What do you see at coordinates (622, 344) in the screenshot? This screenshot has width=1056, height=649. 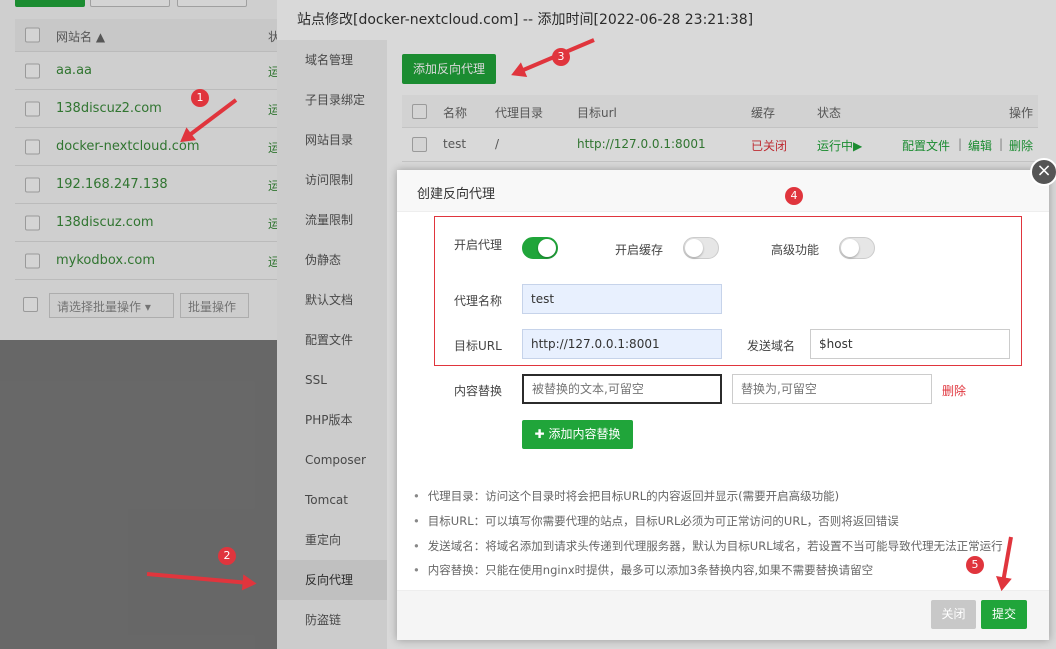 I see `target-url-input` at bounding box center [622, 344].